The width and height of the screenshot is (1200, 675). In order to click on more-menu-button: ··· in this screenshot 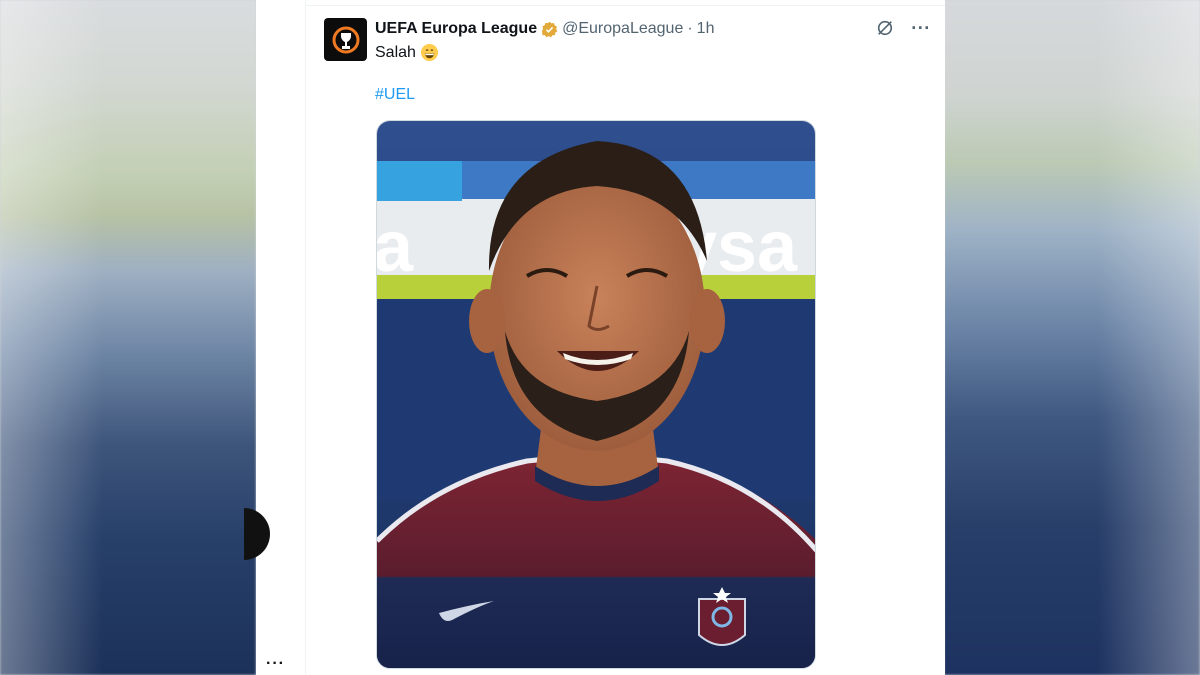, I will do `click(275, 664)`.